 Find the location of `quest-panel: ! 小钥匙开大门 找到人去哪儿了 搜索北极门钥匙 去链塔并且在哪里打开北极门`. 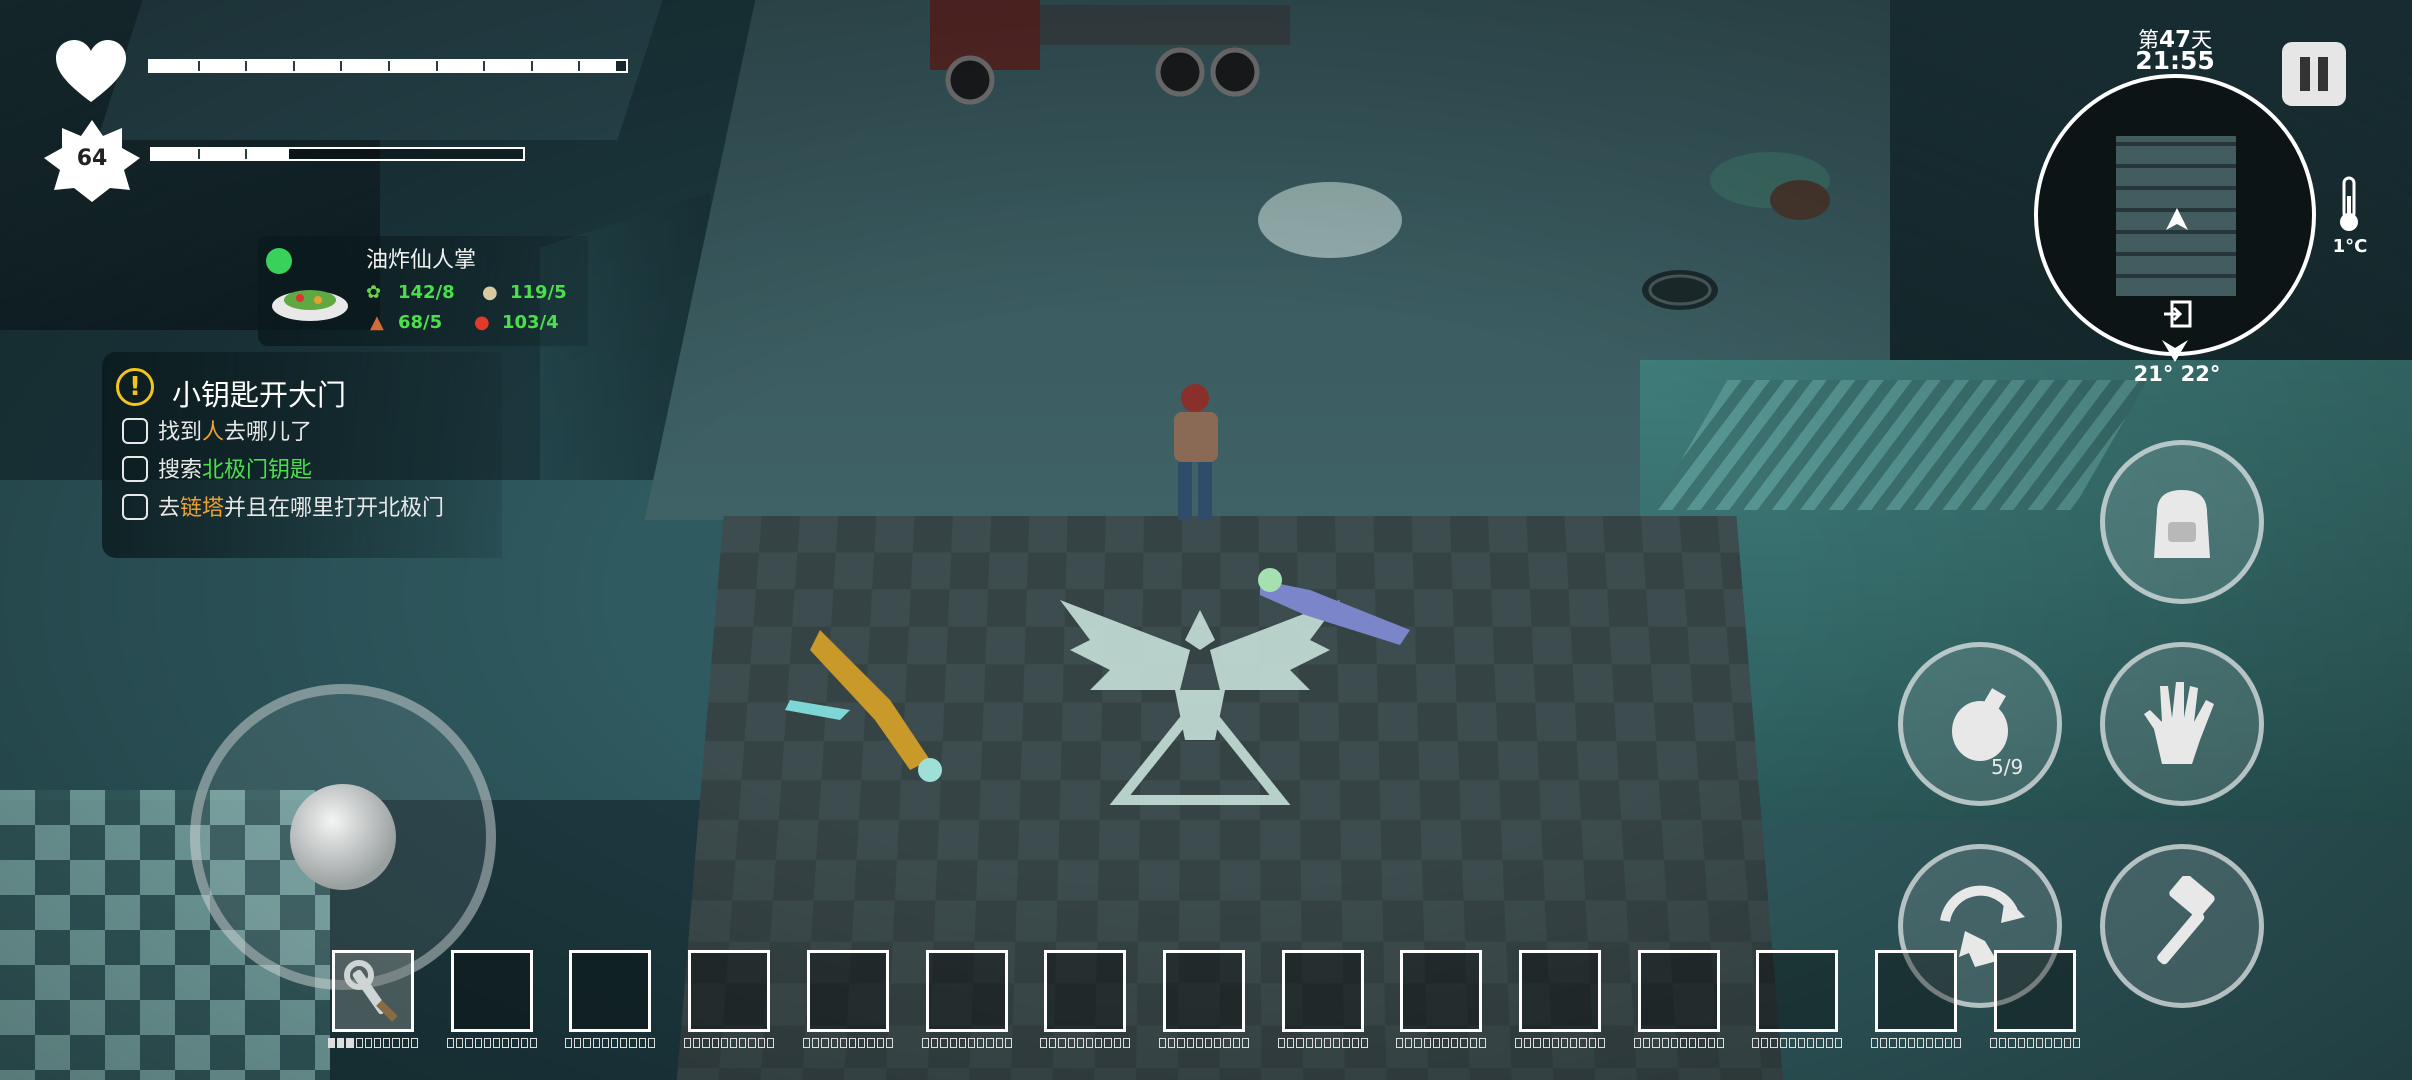

quest-panel: ! 小钥匙开大门 找到人去哪儿了 搜索北极门钥匙 去链塔并且在哪里打开北极门 is located at coordinates (302, 455).